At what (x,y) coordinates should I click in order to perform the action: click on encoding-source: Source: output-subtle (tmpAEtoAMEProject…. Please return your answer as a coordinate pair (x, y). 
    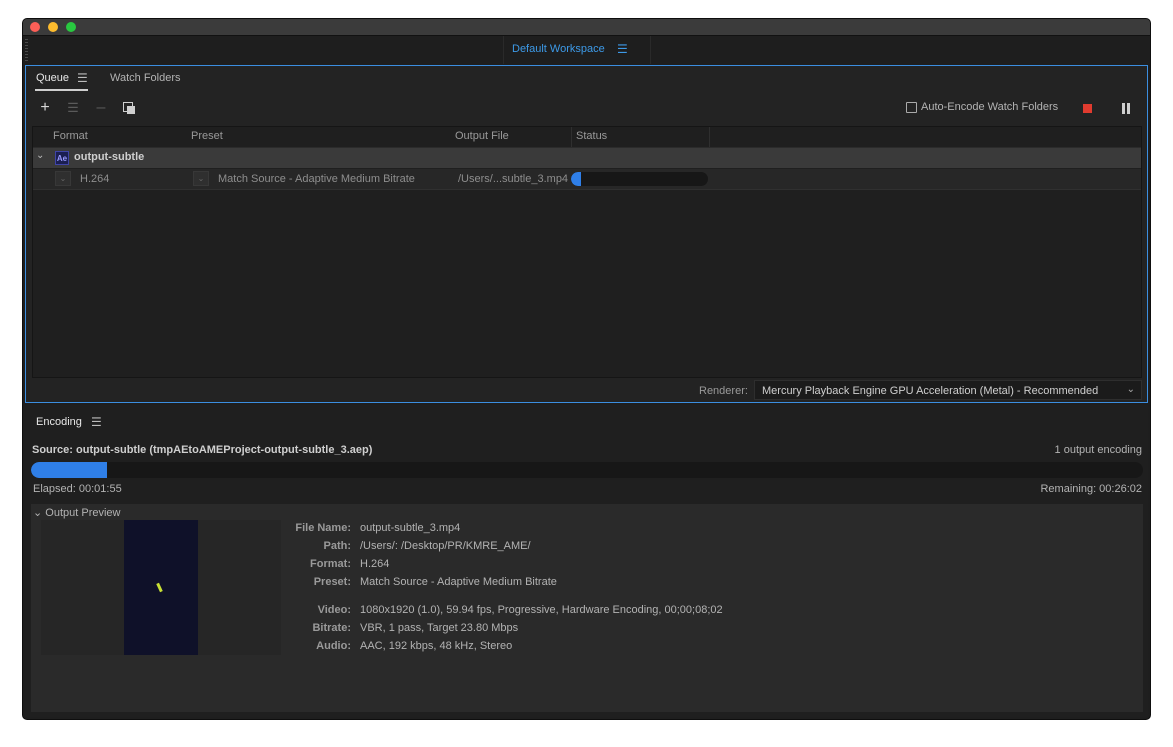
    Looking at the image, I should click on (202, 450).